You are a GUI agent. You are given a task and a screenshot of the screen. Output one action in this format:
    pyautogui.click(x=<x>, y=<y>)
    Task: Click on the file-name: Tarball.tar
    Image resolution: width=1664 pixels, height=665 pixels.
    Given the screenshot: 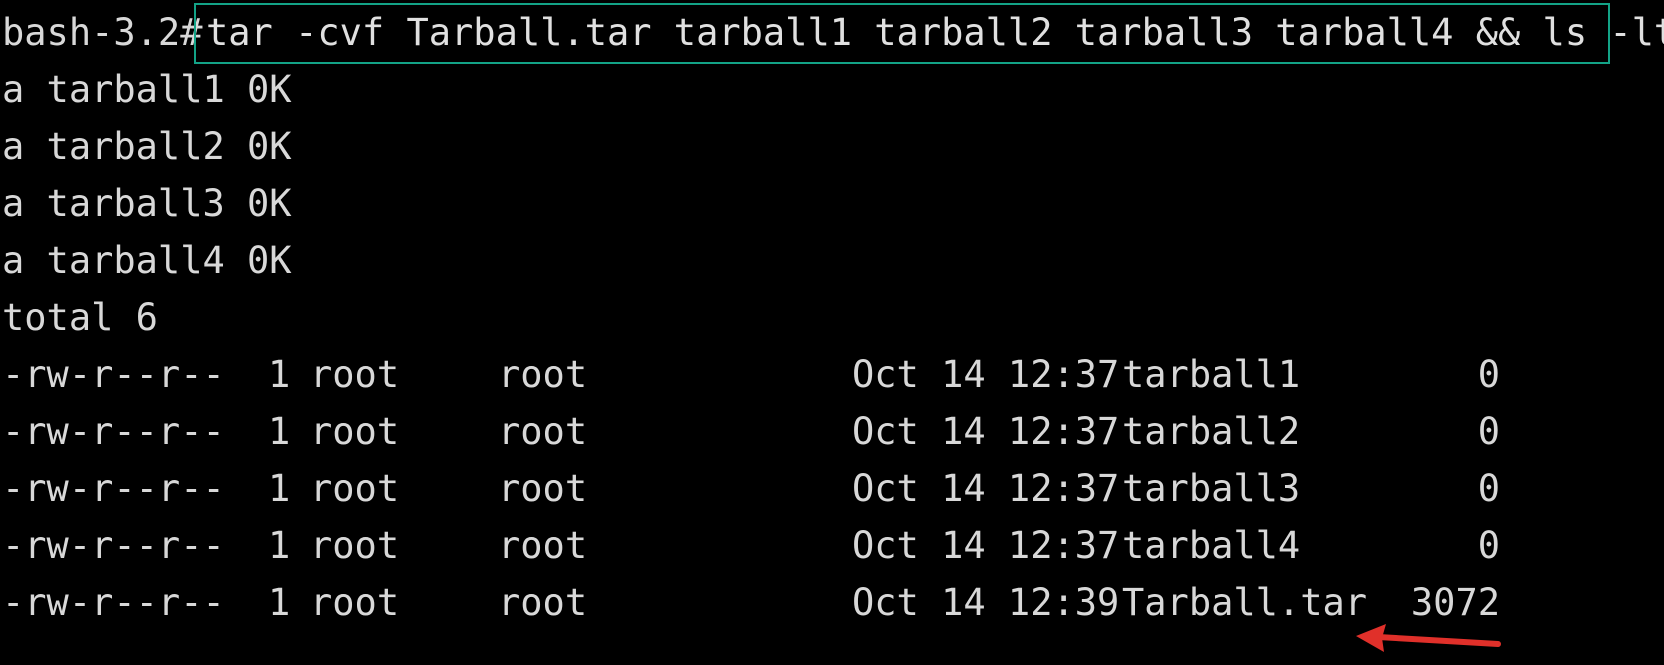 What is the action you would take?
    pyautogui.click(x=1245, y=602)
    